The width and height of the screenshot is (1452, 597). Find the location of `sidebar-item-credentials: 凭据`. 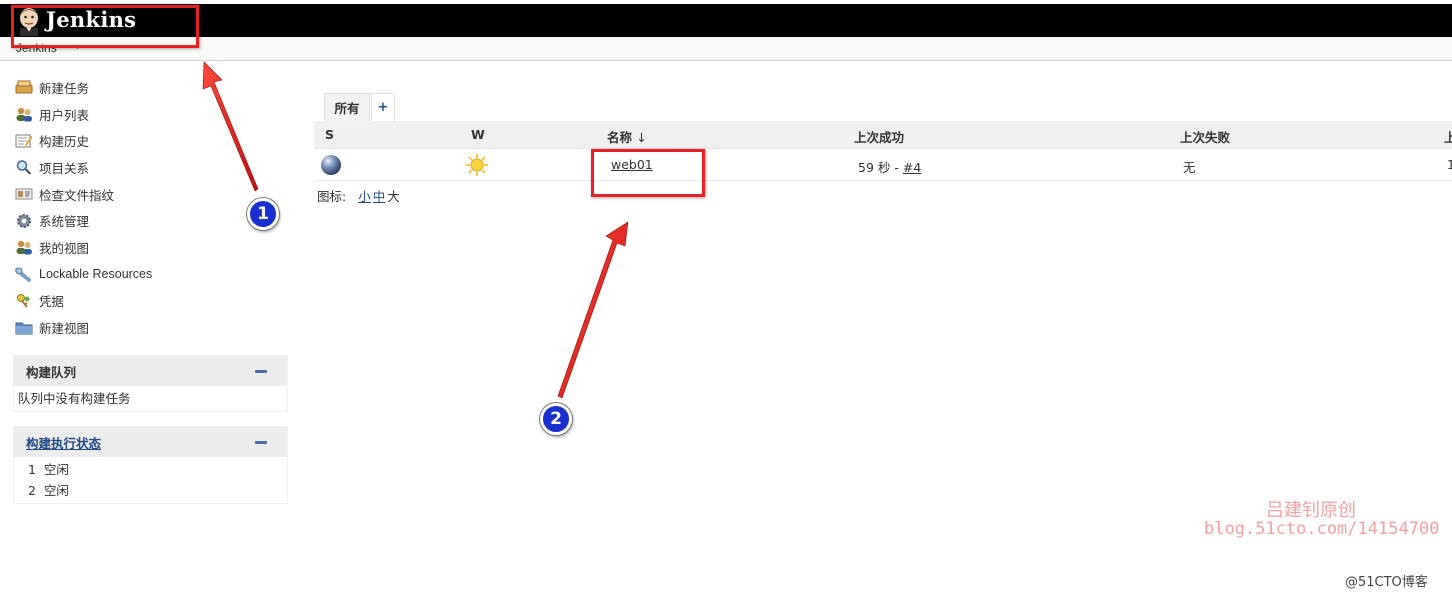

sidebar-item-credentials: 凭据 is located at coordinates (154, 301).